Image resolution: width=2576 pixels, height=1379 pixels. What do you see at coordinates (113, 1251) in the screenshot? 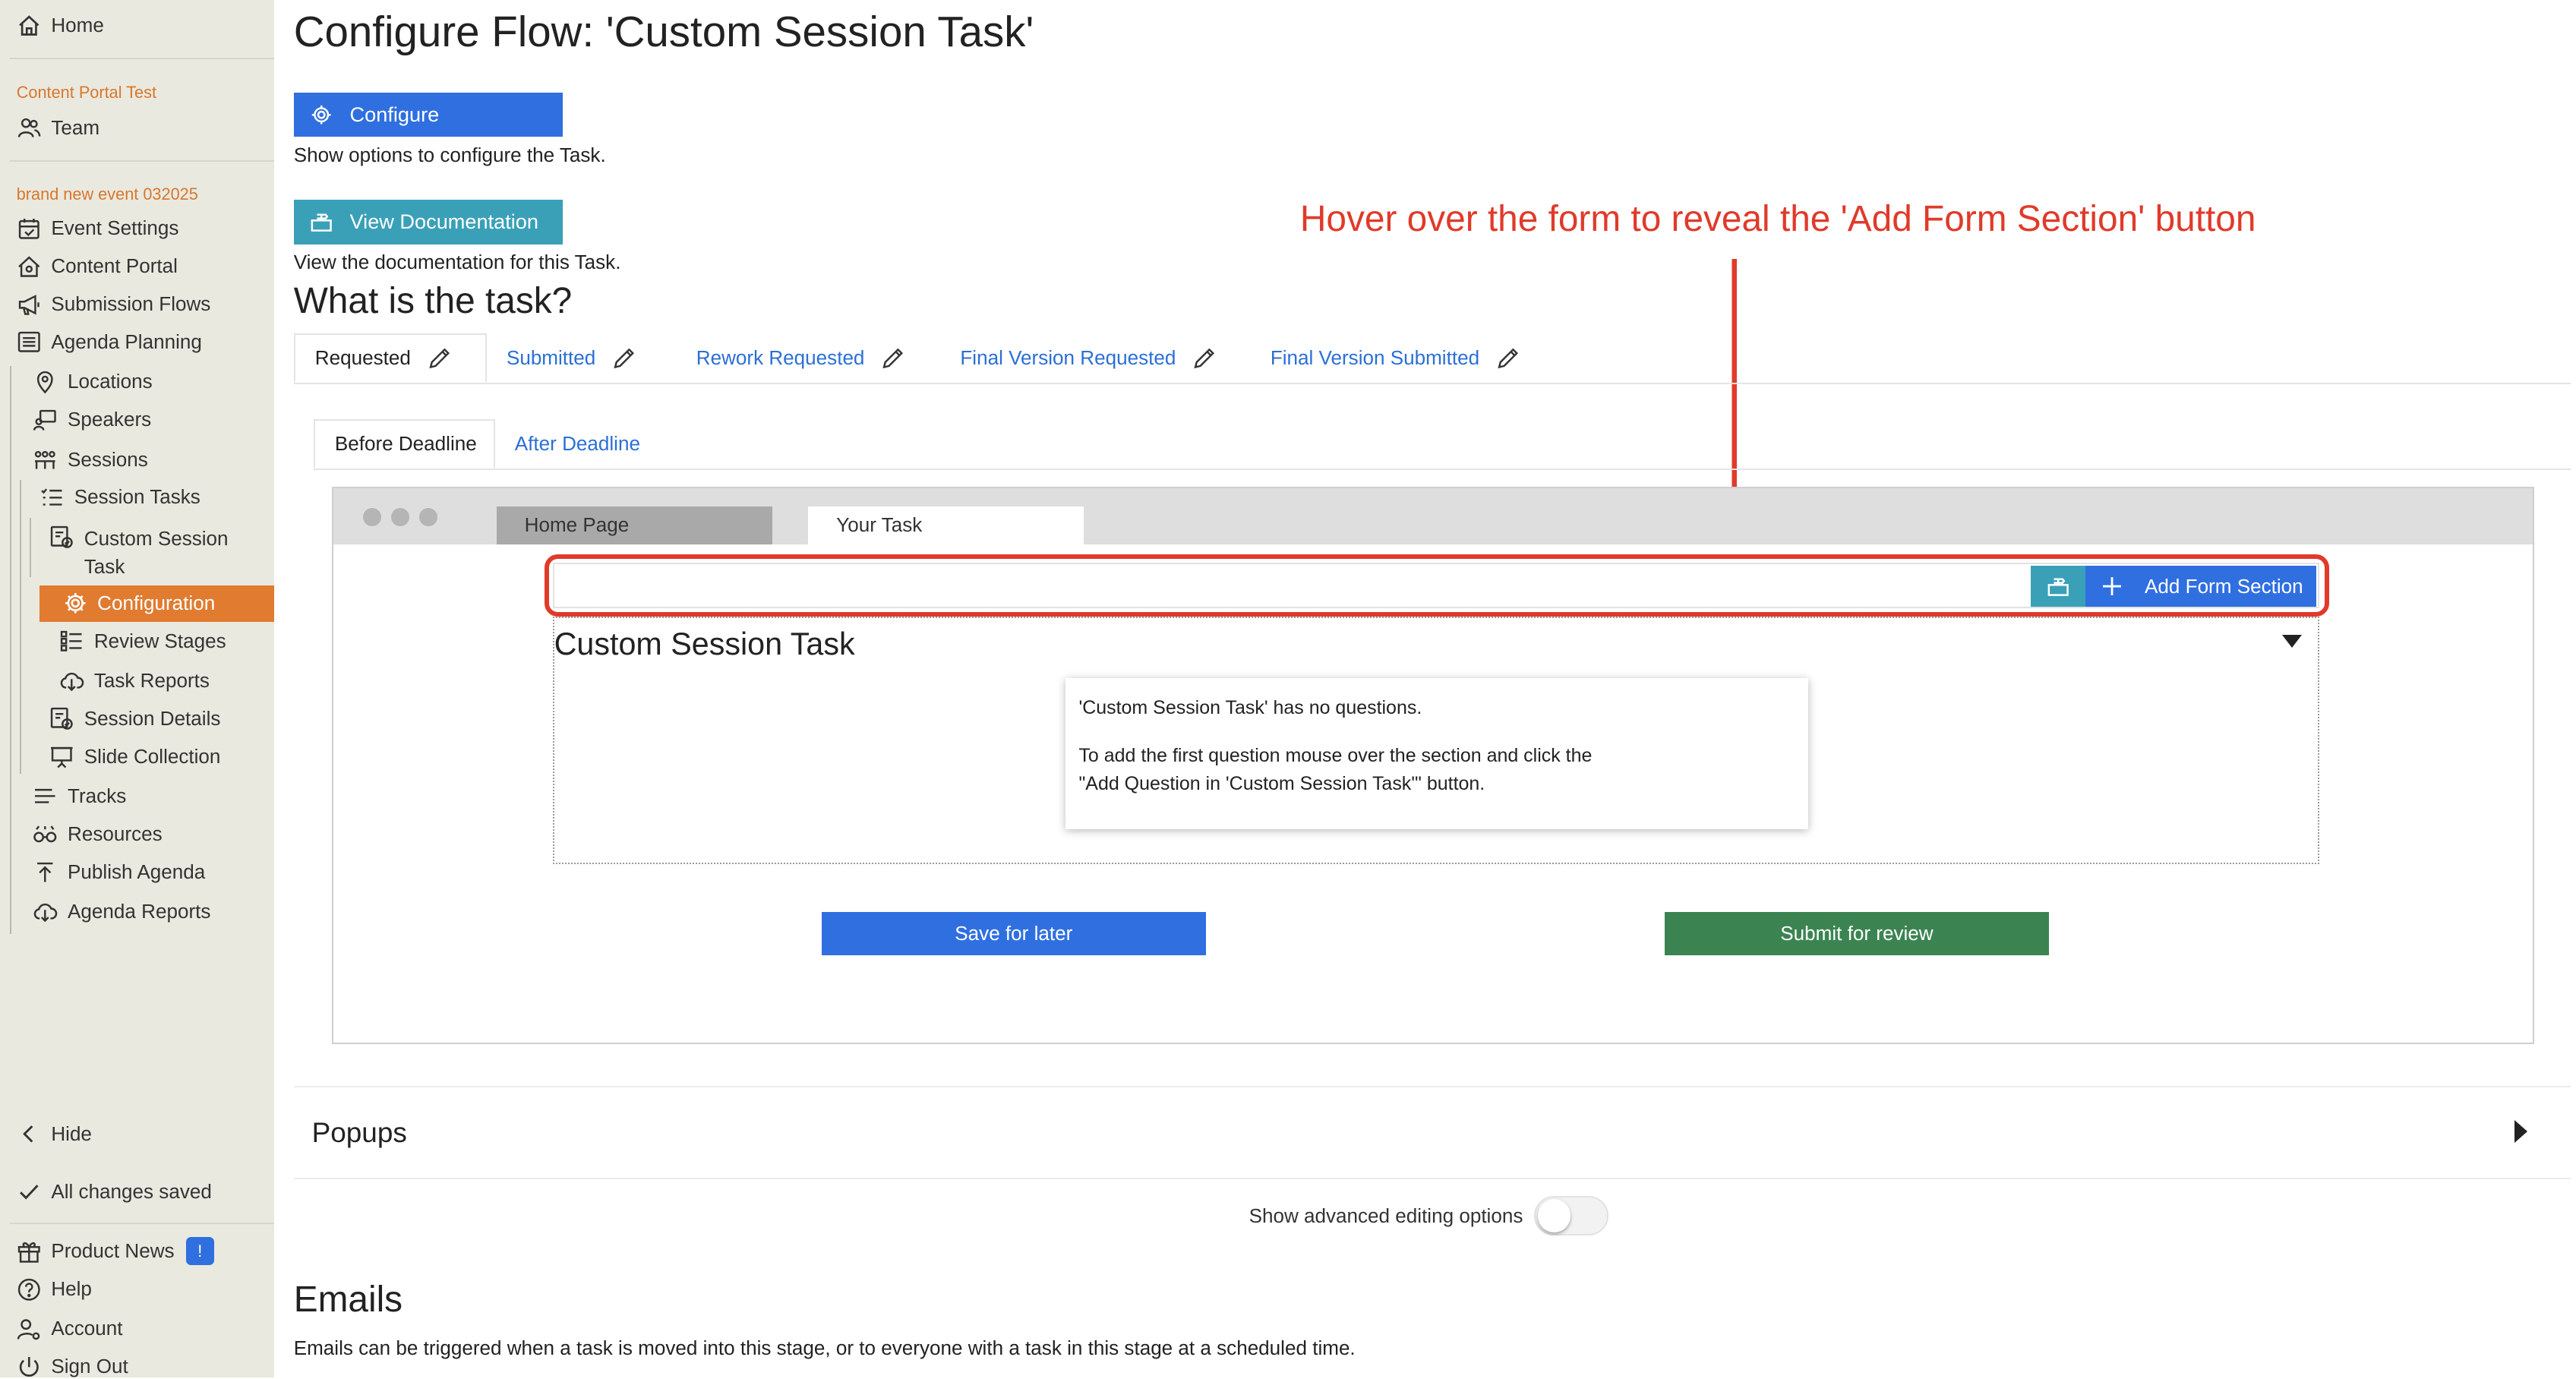
I see `sidebar-item-label: Product News` at bounding box center [113, 1251].